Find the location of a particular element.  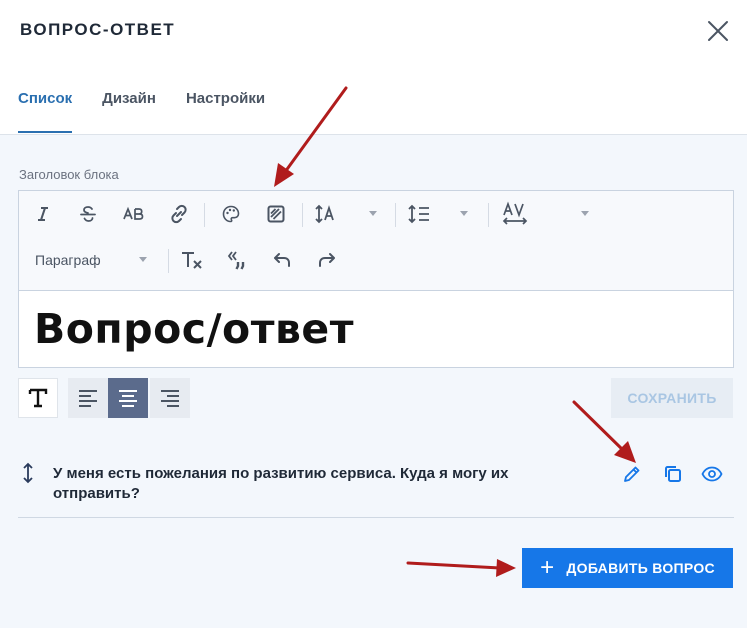

clear-format-button is located at coordinates (192, 260).